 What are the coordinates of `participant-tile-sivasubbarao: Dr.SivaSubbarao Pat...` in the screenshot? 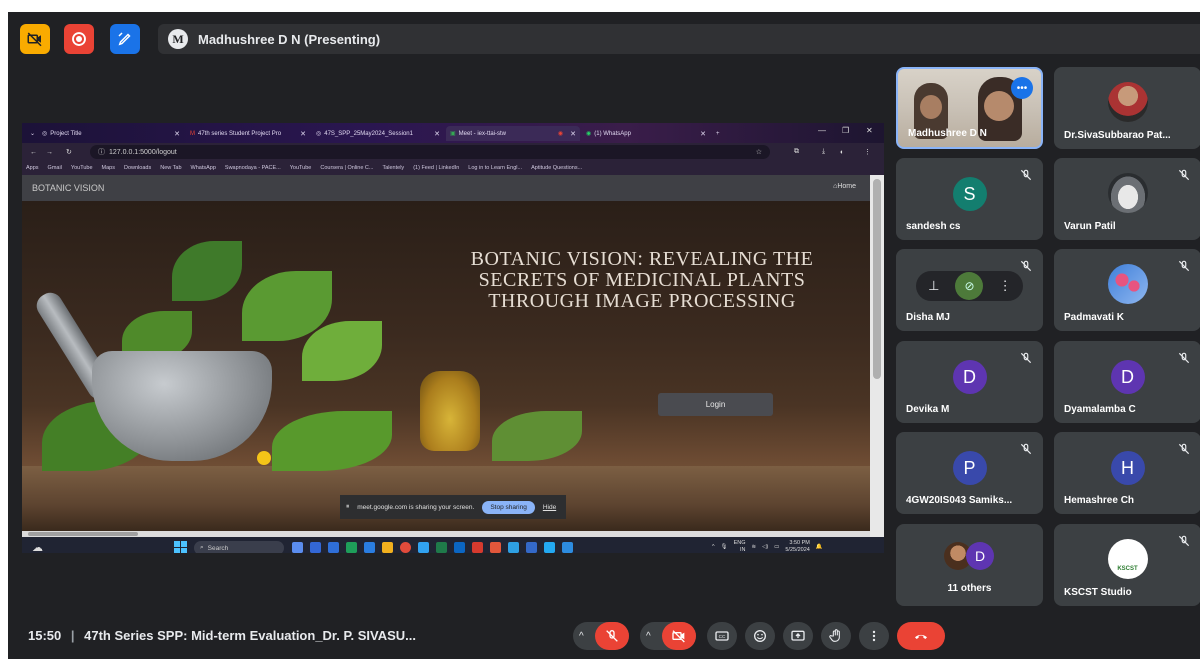 It's located at (1127, 108).